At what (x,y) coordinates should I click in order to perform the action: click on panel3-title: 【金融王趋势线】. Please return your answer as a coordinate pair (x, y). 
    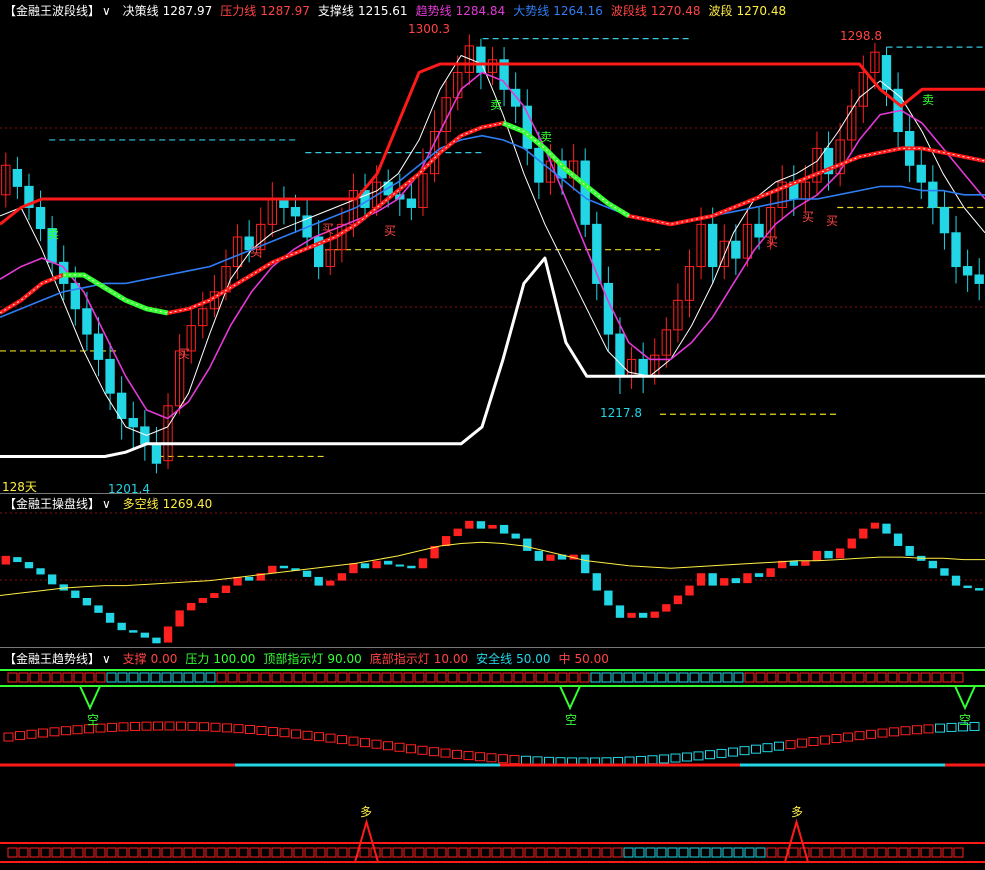
    Looking at the image, I should click on (52, 659).